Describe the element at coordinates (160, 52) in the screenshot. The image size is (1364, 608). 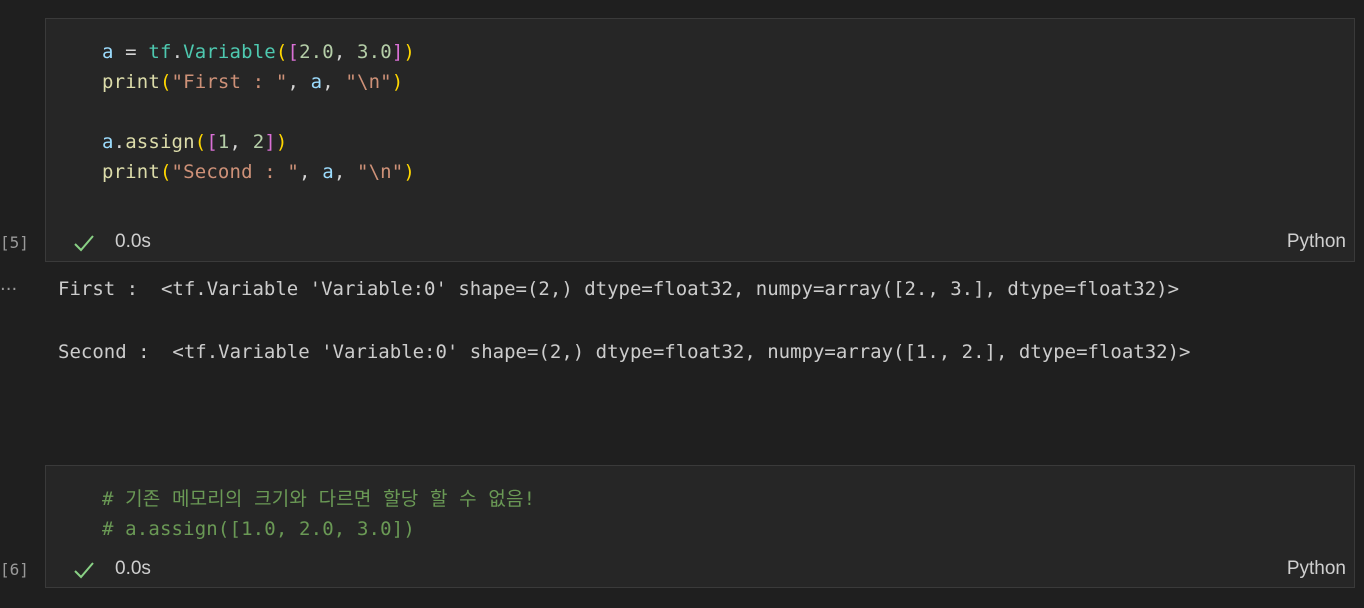
I see `code-token: tf` at that location.